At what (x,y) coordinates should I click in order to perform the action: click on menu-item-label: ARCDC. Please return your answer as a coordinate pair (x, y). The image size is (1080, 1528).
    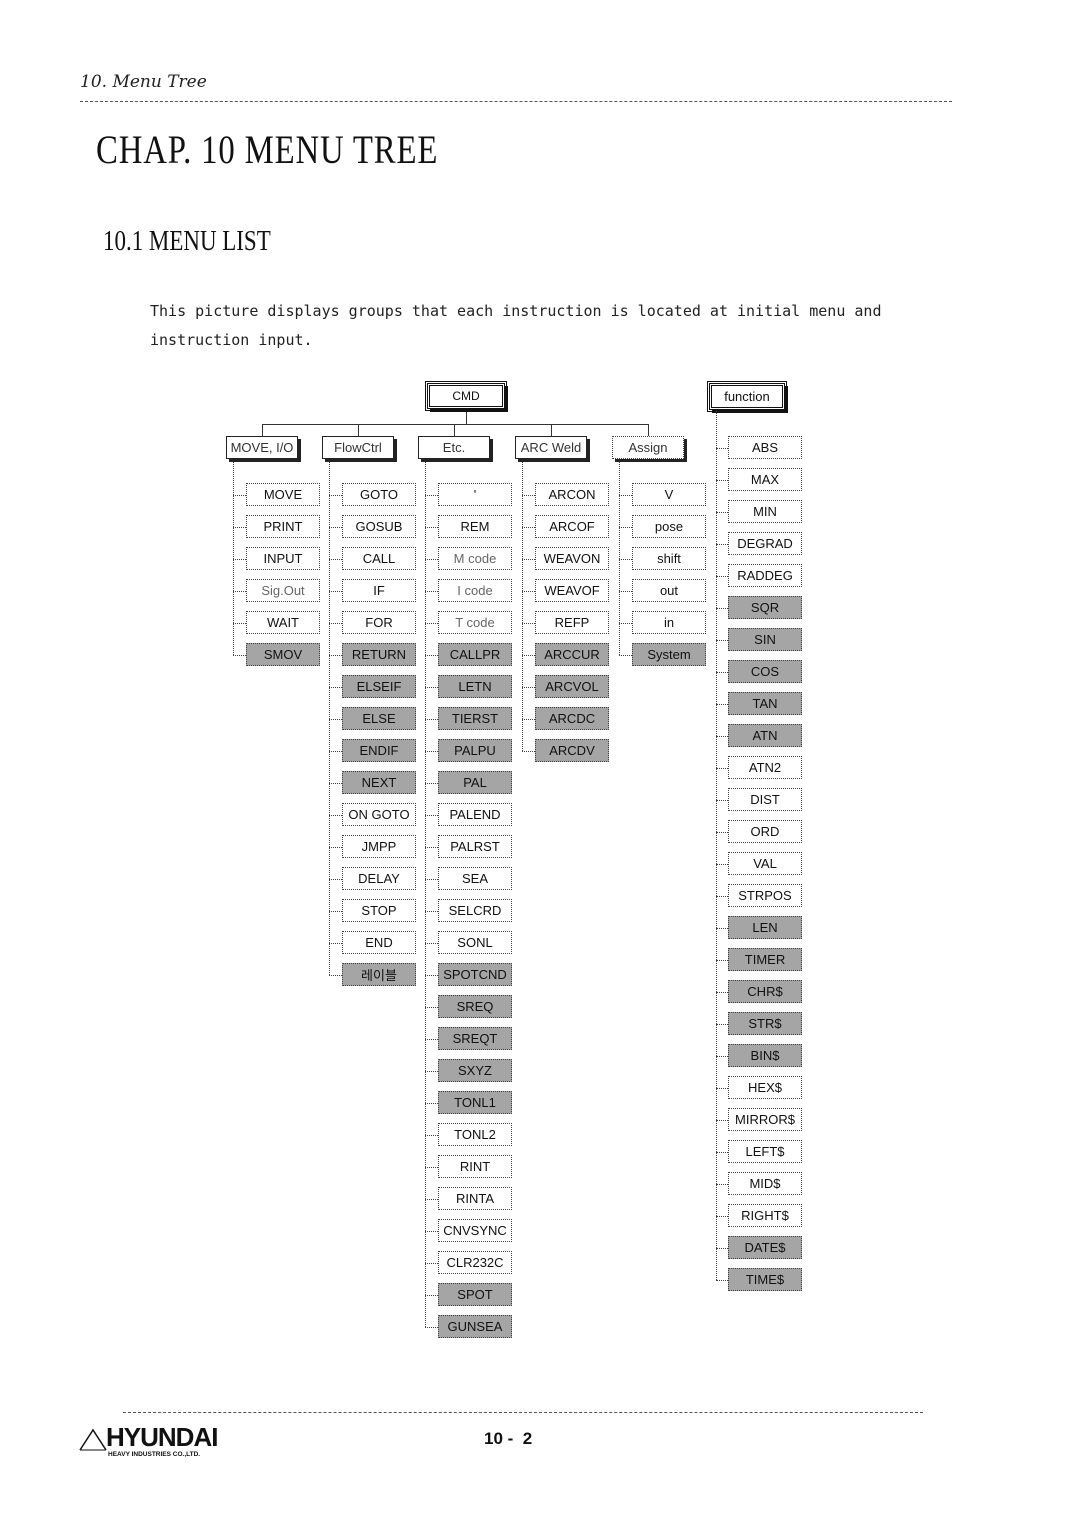
    Looking at the image, I should click on (572, 718).